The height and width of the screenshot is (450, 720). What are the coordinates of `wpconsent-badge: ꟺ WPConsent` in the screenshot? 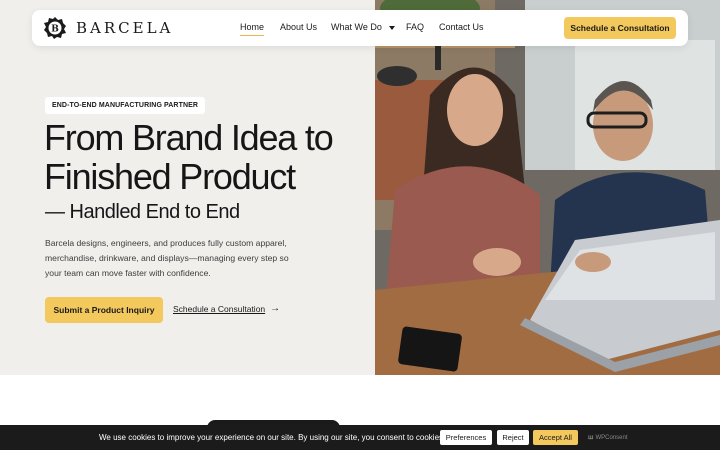 It's located at (608, 438).